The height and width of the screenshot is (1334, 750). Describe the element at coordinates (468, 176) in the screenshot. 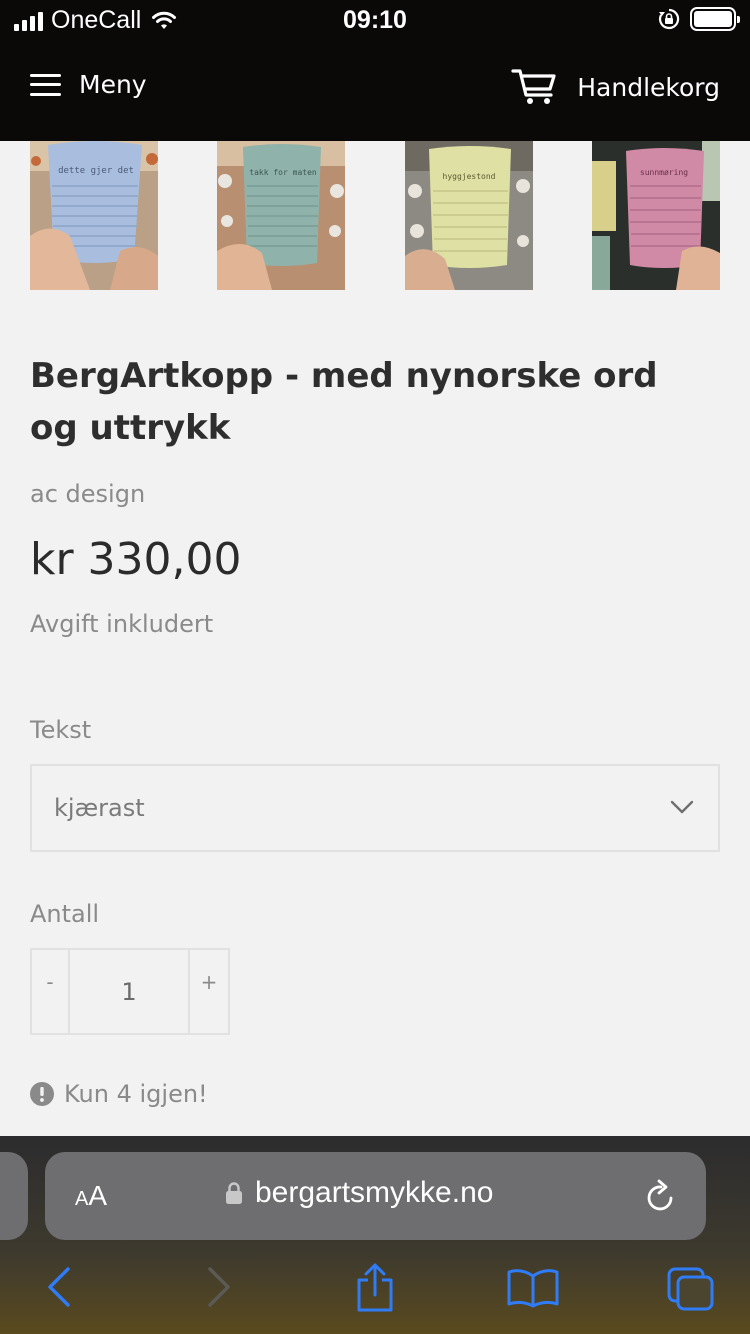

I see `mug-text-3: hyggjestond` at that location.